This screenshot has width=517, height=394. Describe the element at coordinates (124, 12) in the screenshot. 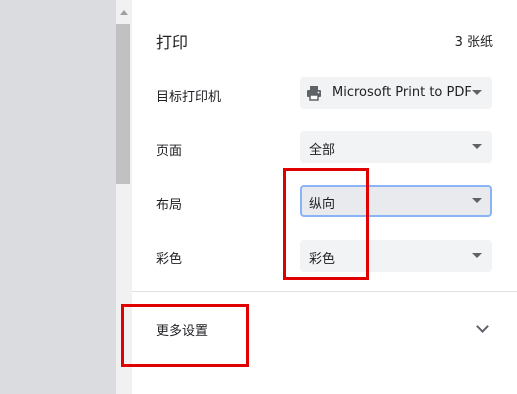

I see `scroll-up-arrow-icon` at that location.